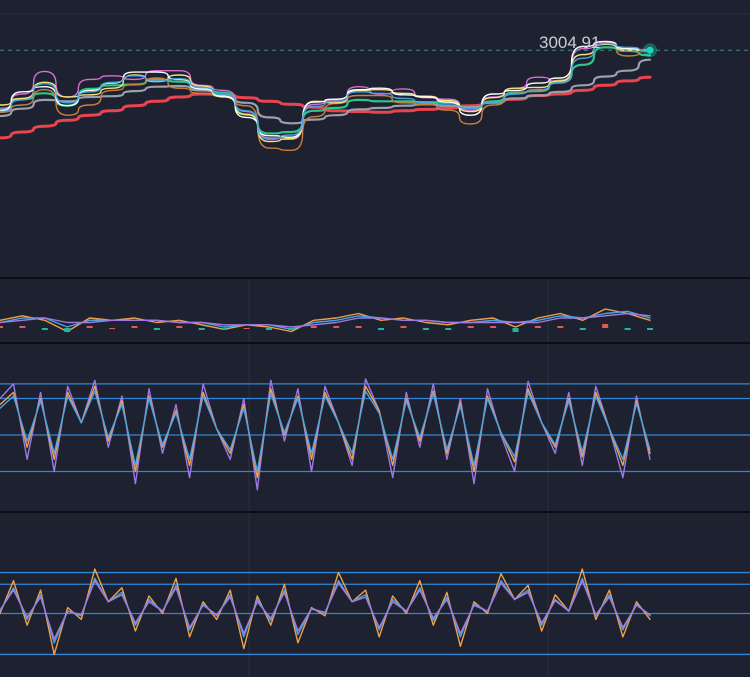 The height and width of the screenshot is (677, 750). I want to click on last-price-dot, so click(650, 50).